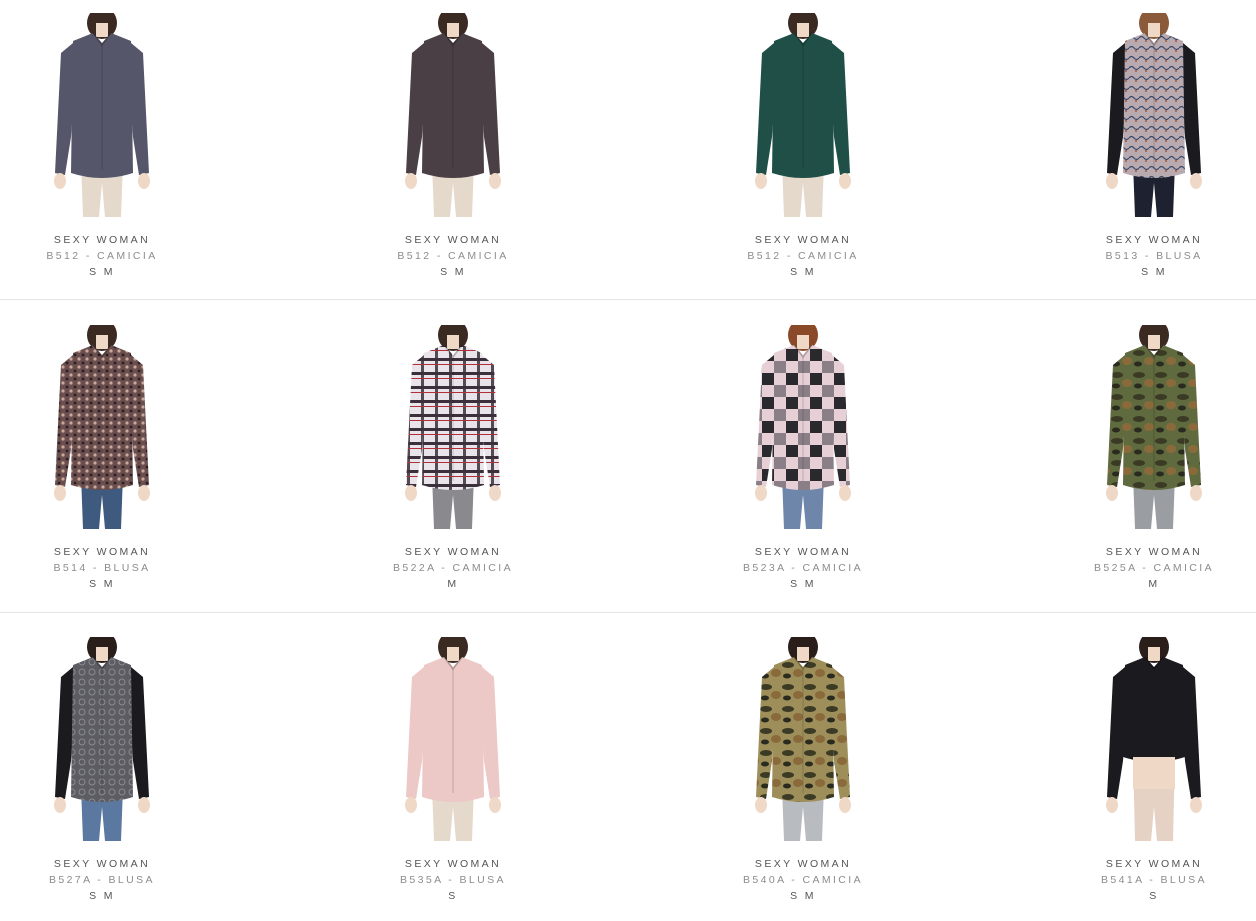  Describe the element at coordinates (1154, 256) in the screenshot. I see `product-name: B513 - BLUSA` at that location.